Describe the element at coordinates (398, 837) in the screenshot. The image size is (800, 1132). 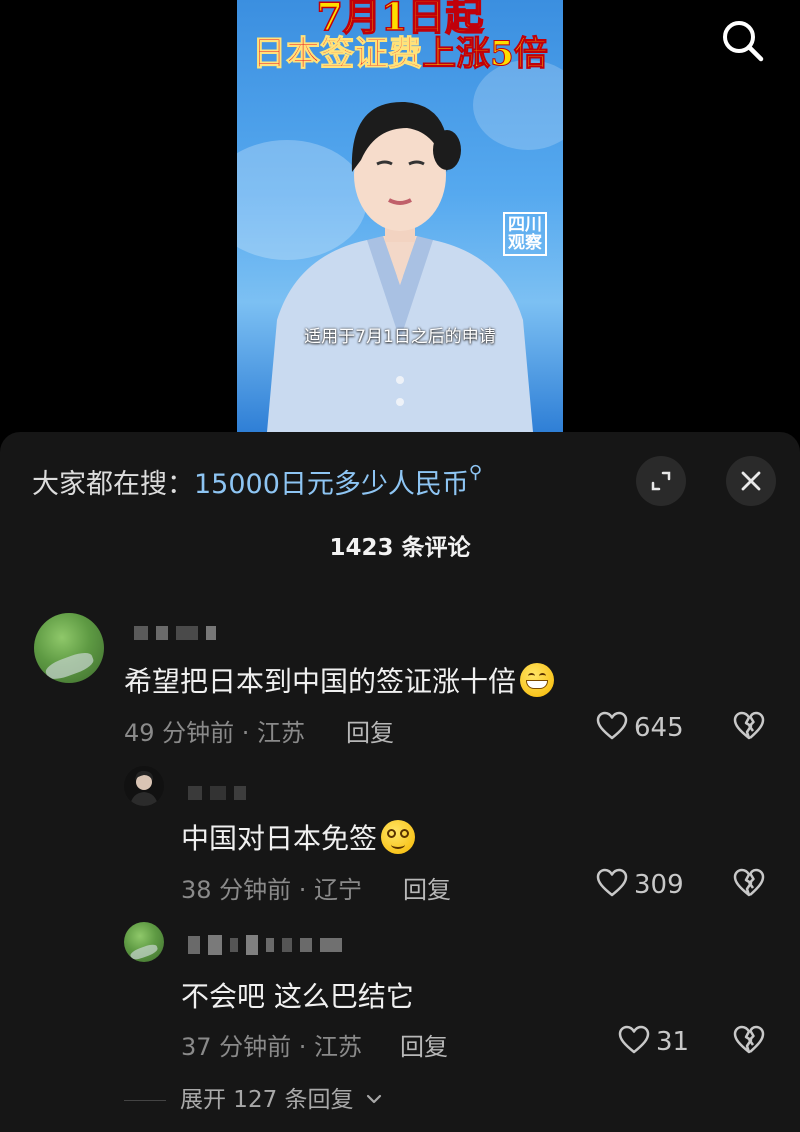
I see `dizzy-smile-emoji` at that location.